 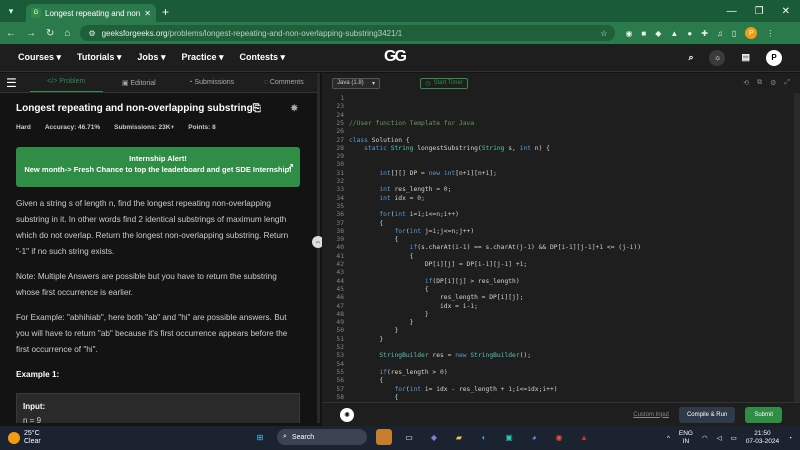 What do you see at coordinates (202, 57) in the screenshot?
I see `nav-practice: Practice ▾` at bounding box center [202, 57].